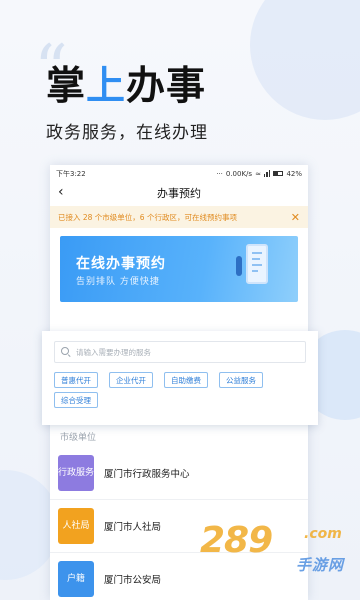 The image size is (360, 600). What do you see at coordinates (66, 86) in the screenshot?
I see `promo-title-part: 掌` at bounding box center [66, 86].